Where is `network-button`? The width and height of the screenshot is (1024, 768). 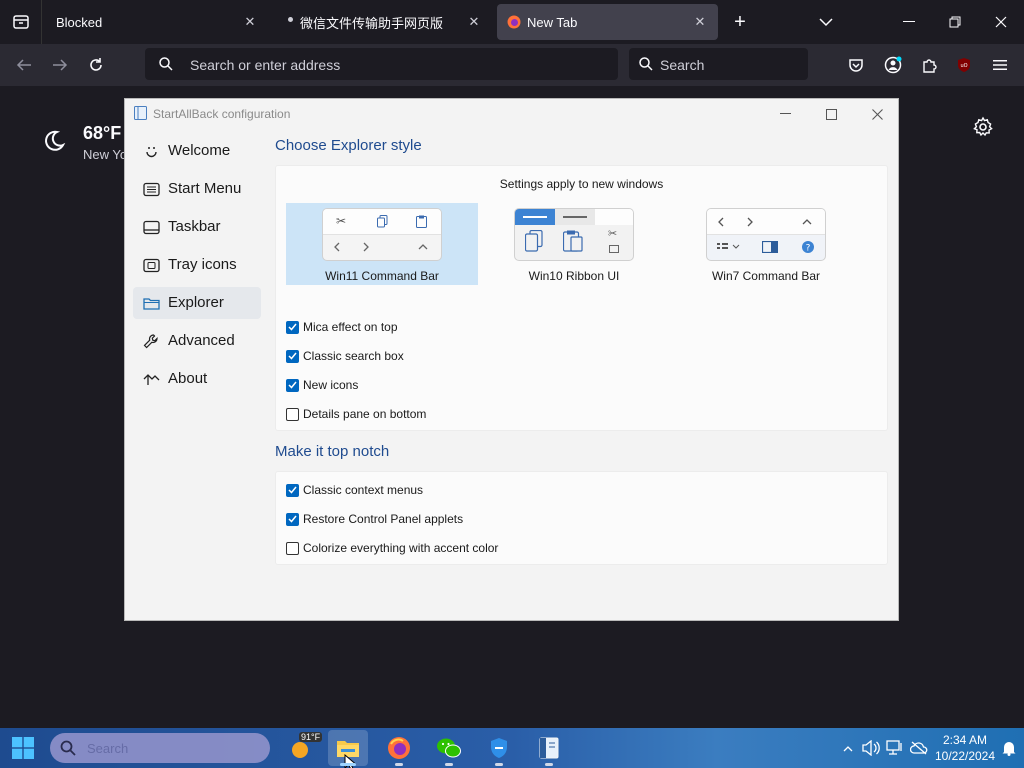
network-button is located at coordinates (895, 748).